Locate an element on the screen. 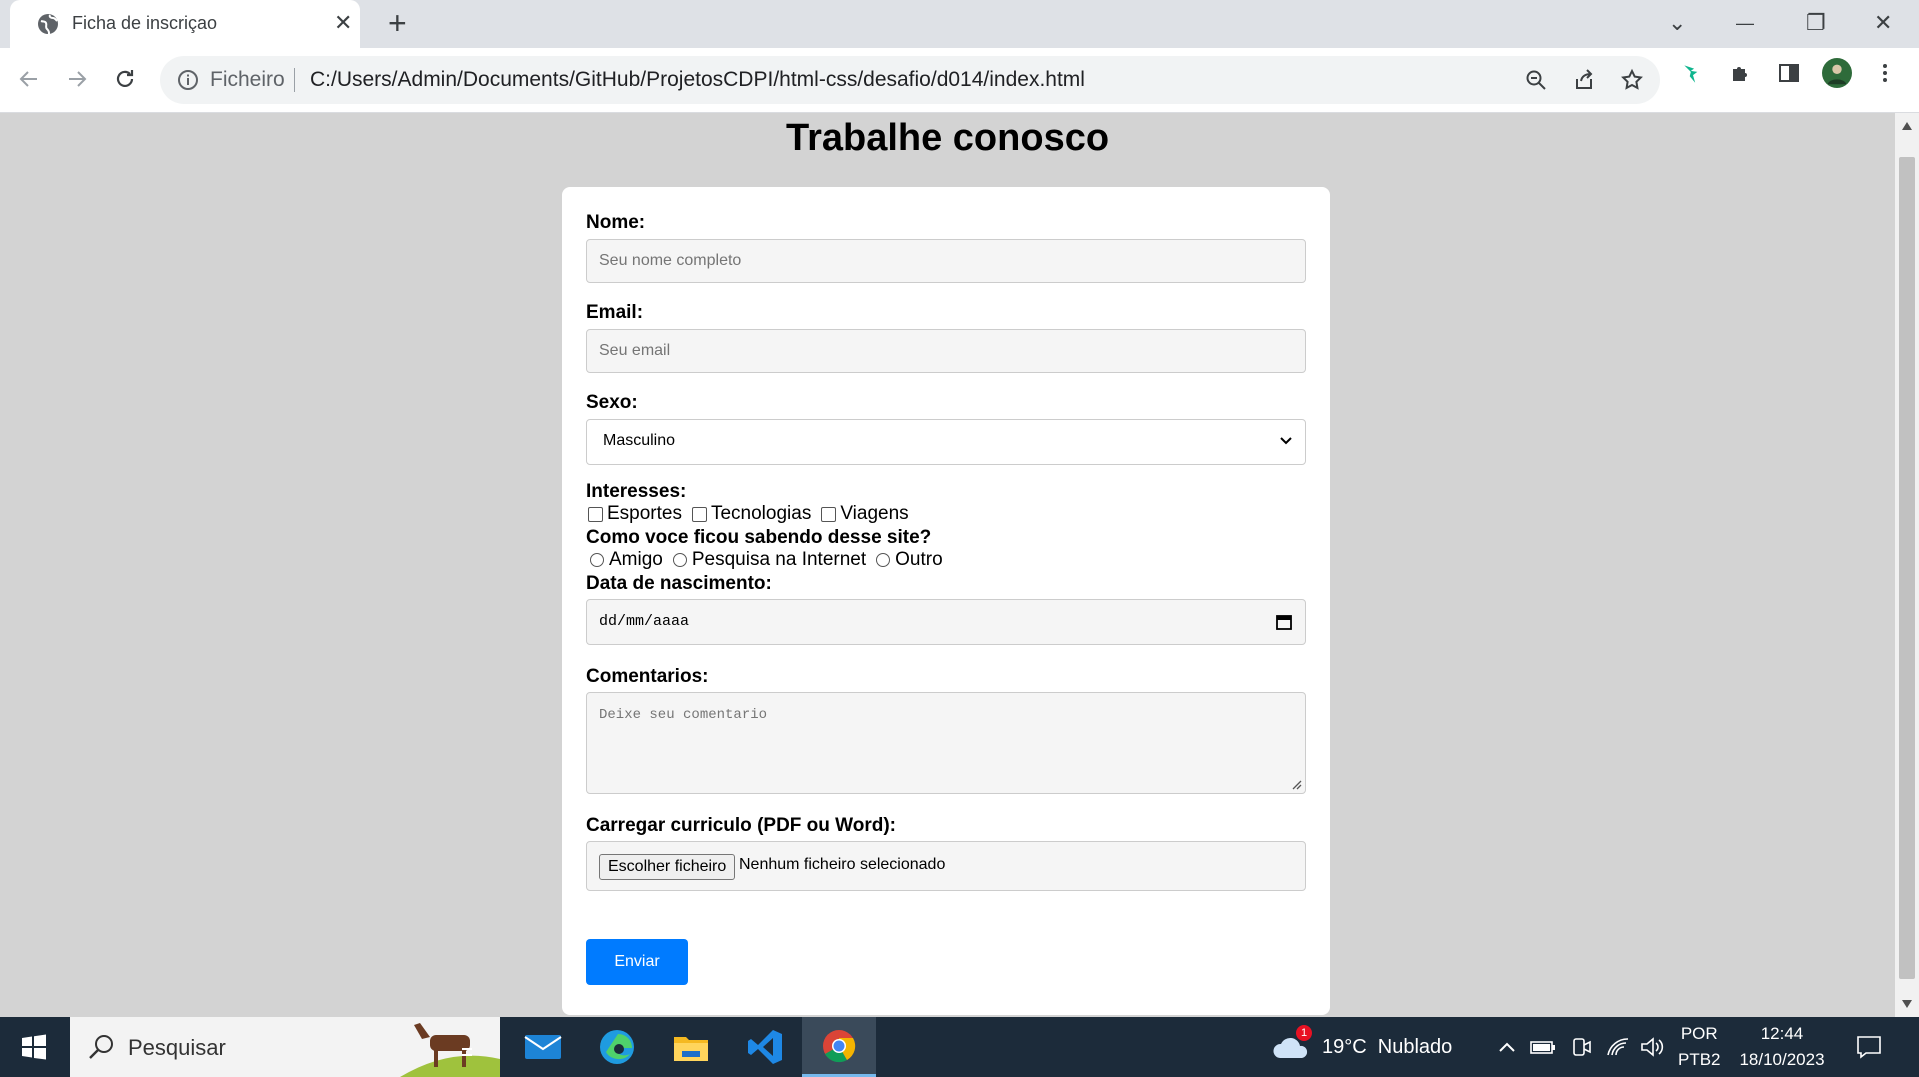 The image size is (1919, 1077). network-tray is located at coordinates (1618, 1047).